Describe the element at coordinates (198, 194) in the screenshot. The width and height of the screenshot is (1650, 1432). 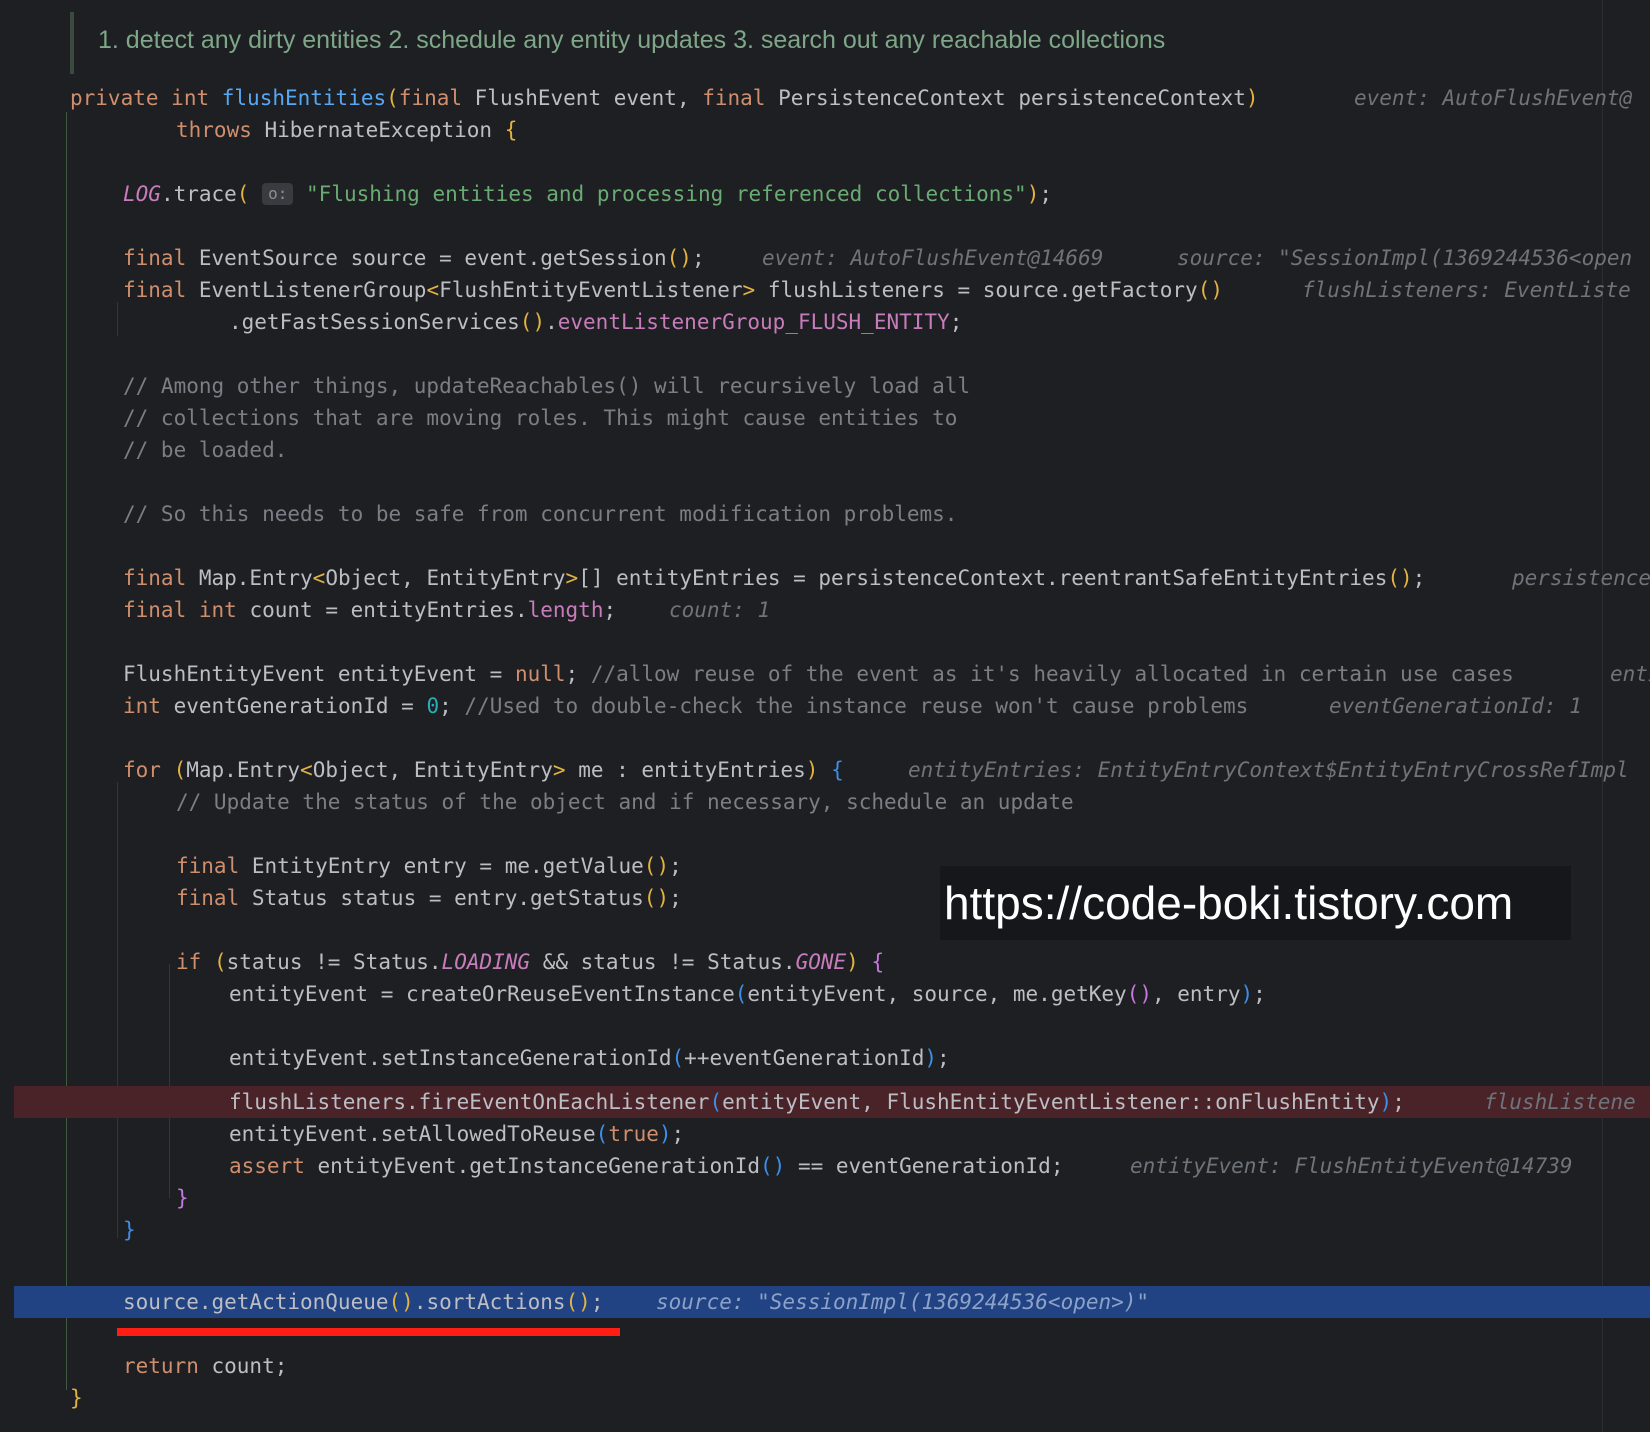
I see `trace-call: .trace` at that location.